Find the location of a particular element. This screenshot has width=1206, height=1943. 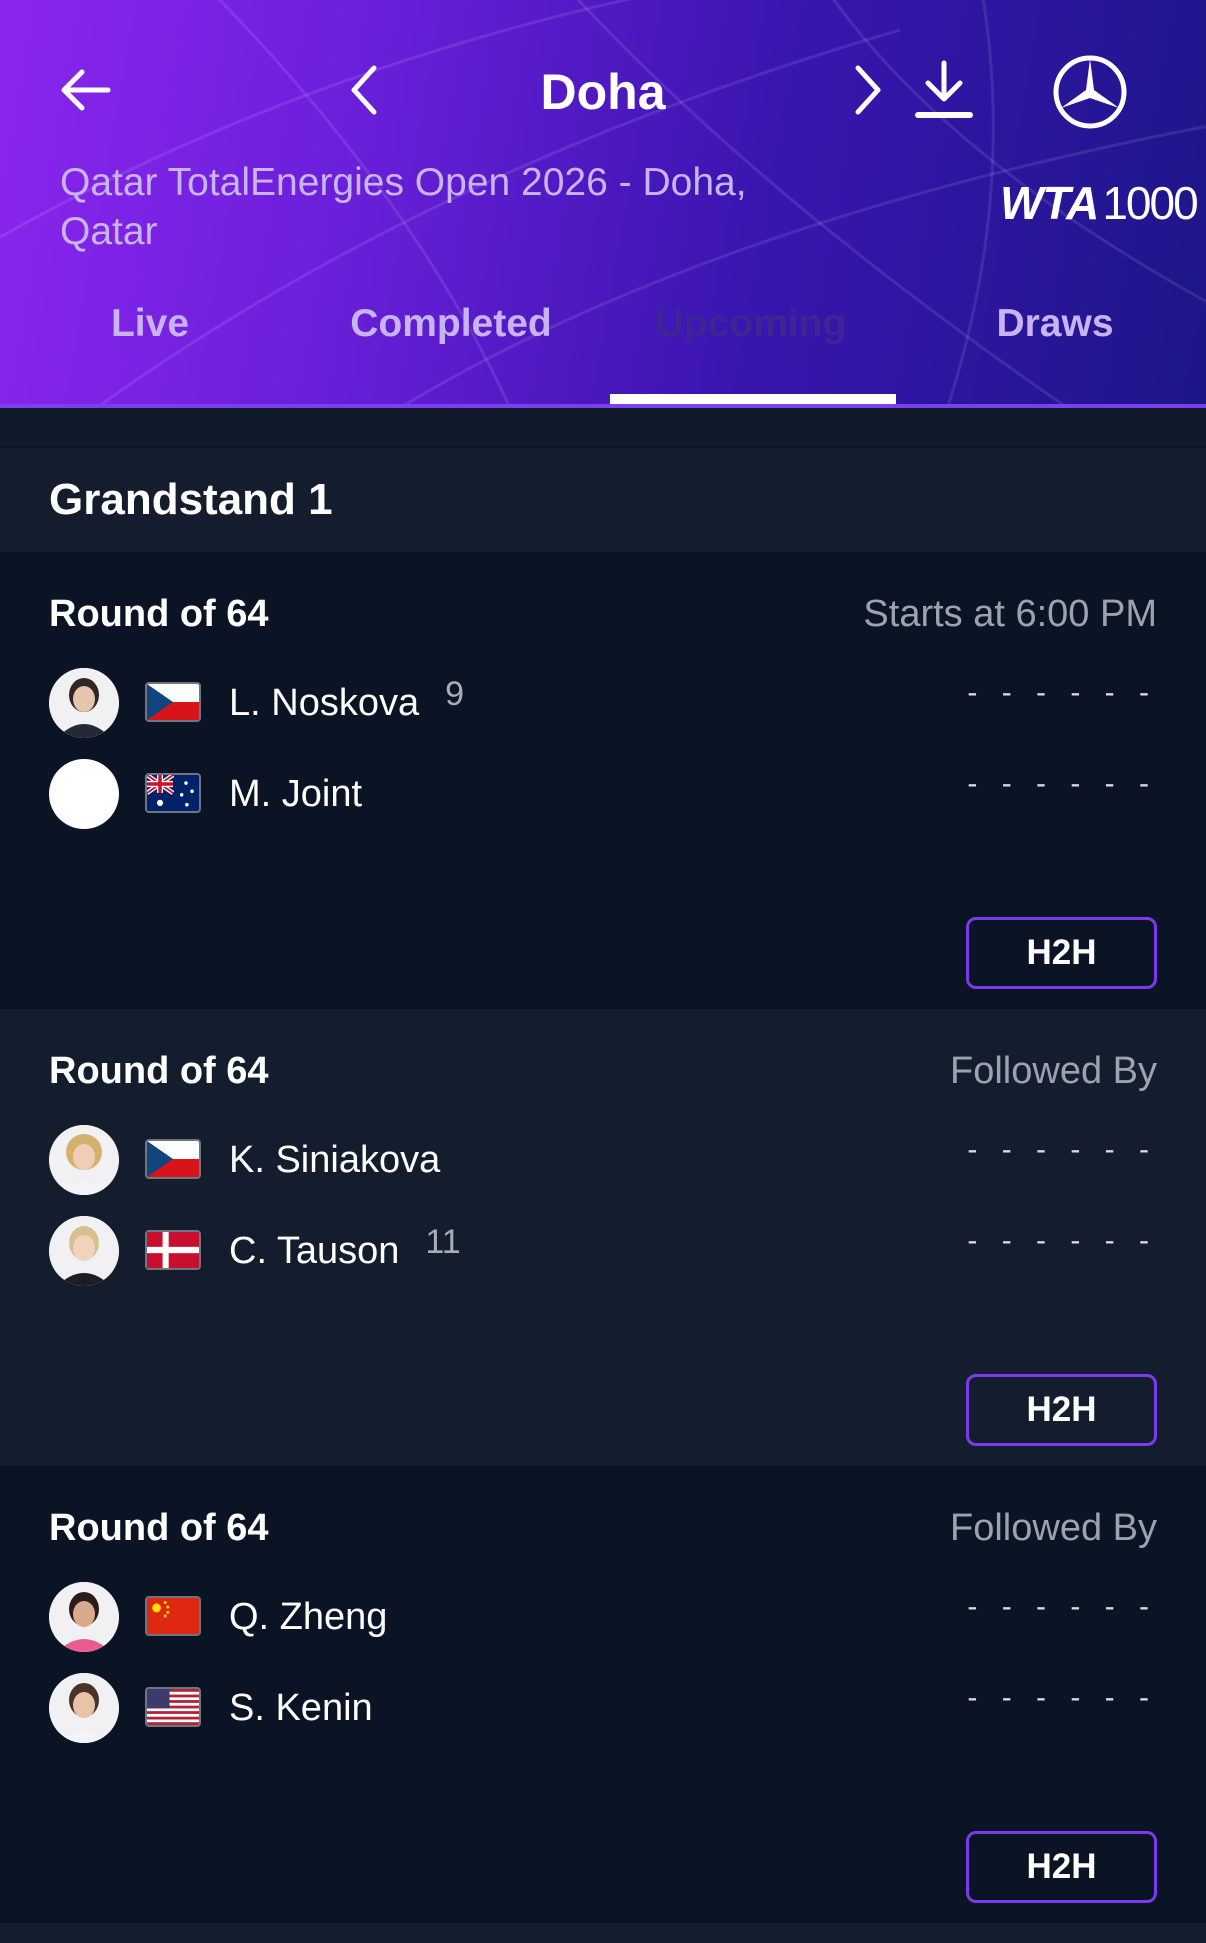

page-title: Doha is located at coordinates (603, 92).